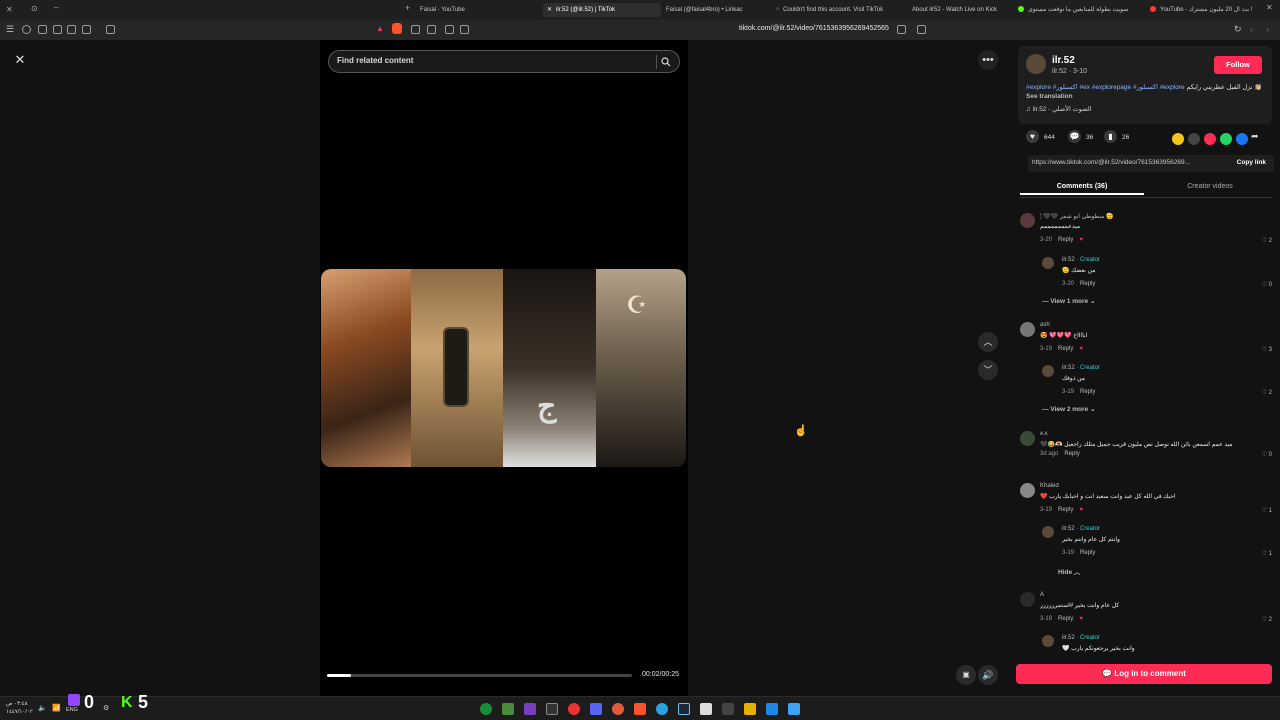 This screenshot has width=1280, height=720. What do you see at coordinates (1045, 325) in the screenshot?
I see `comment-author: ash` at bounding box center [1045, 325].